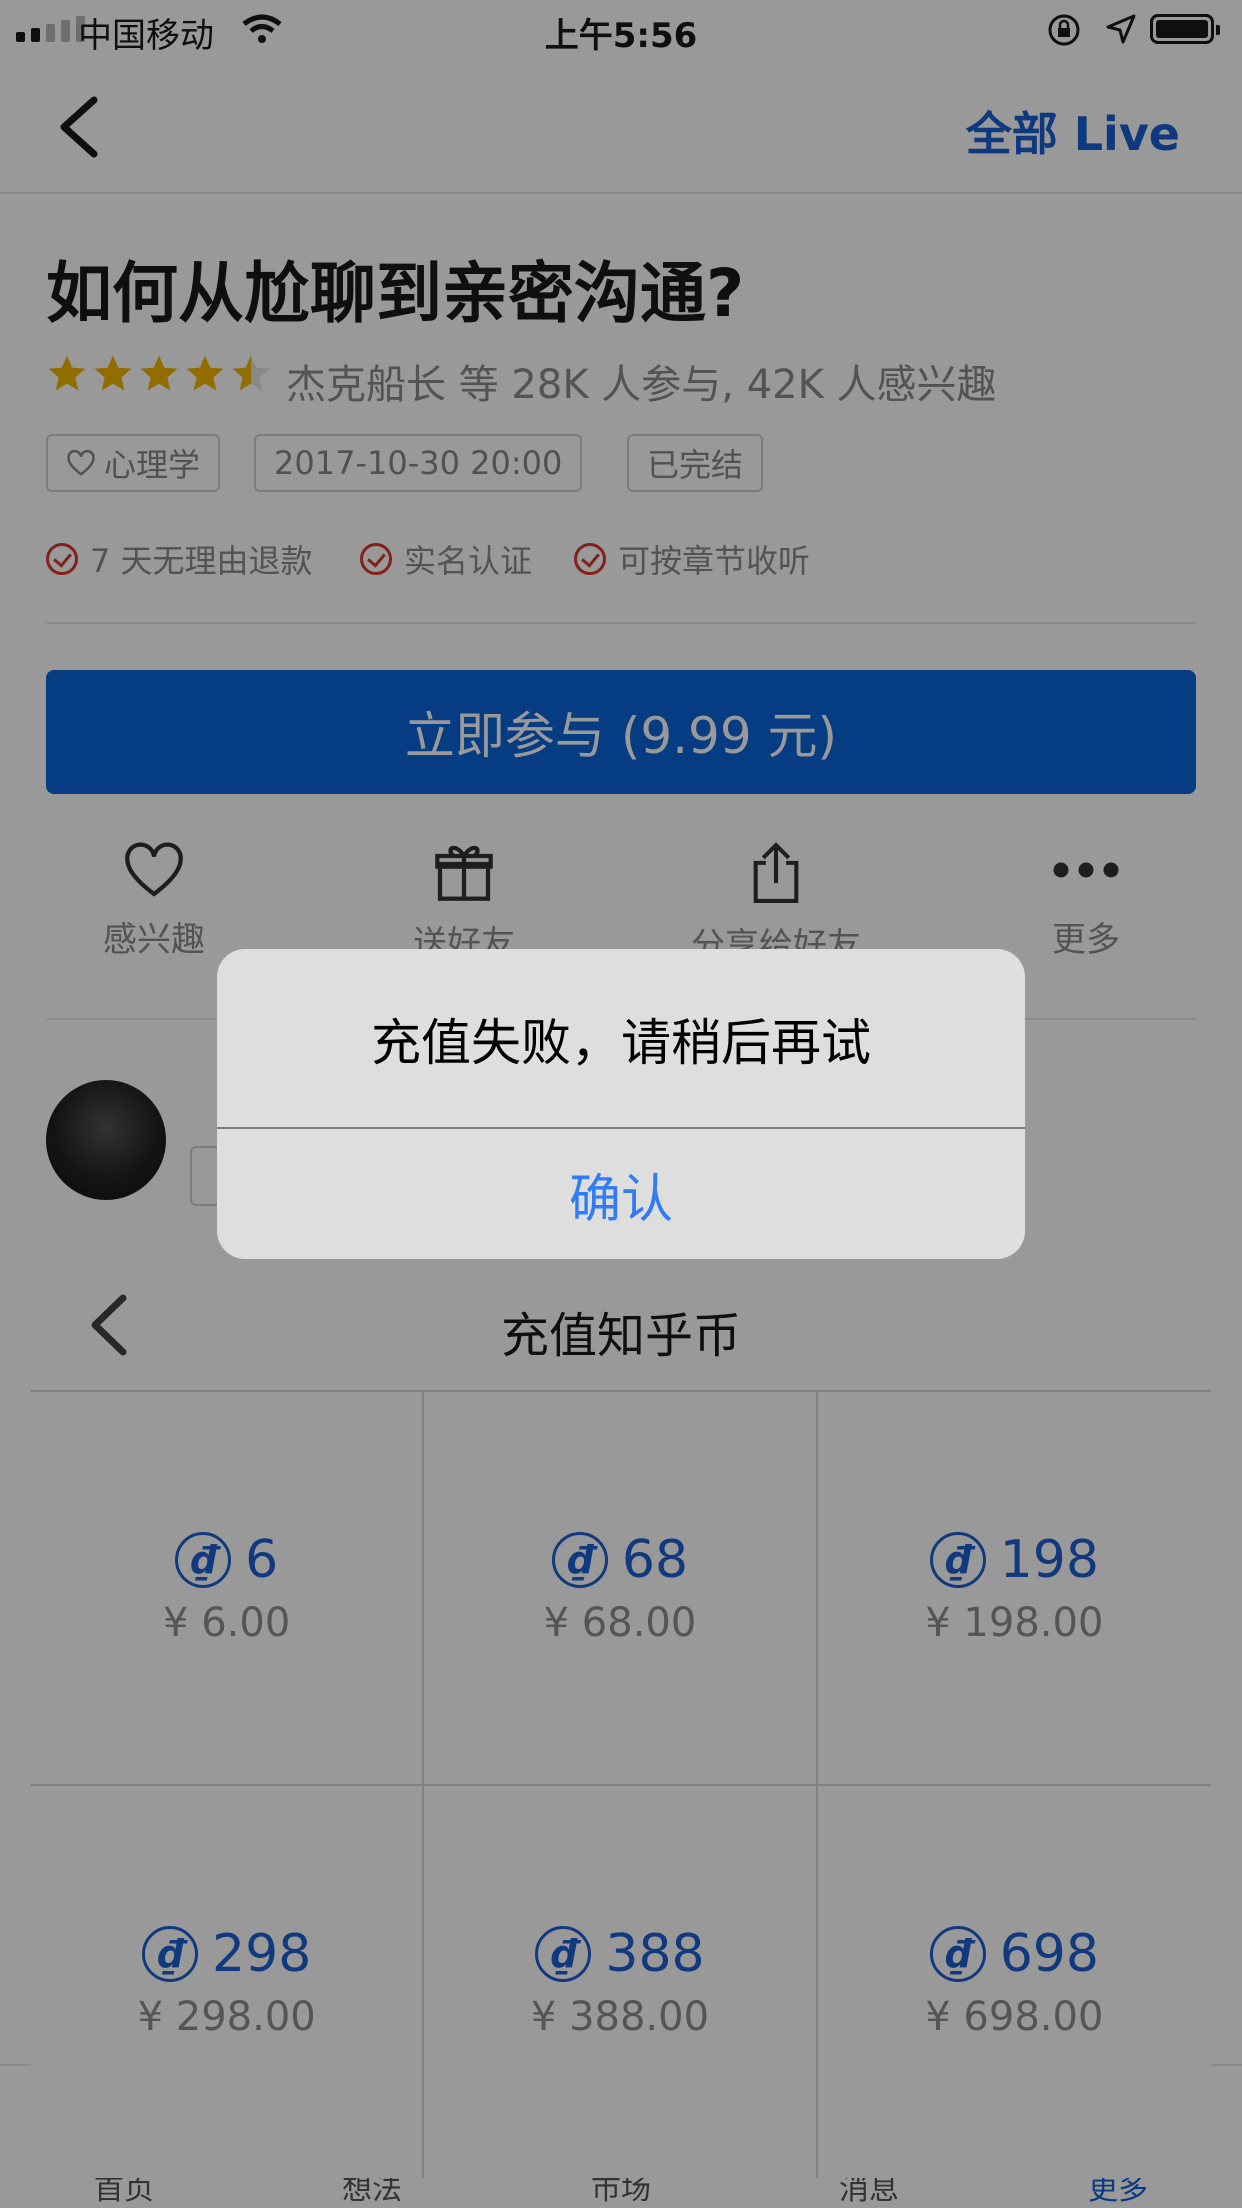 This screenshot has width=1242, height=2210. I want to click on recharge-option-388: ₫ 388 ¥ 388.00, so click(621, 1982).